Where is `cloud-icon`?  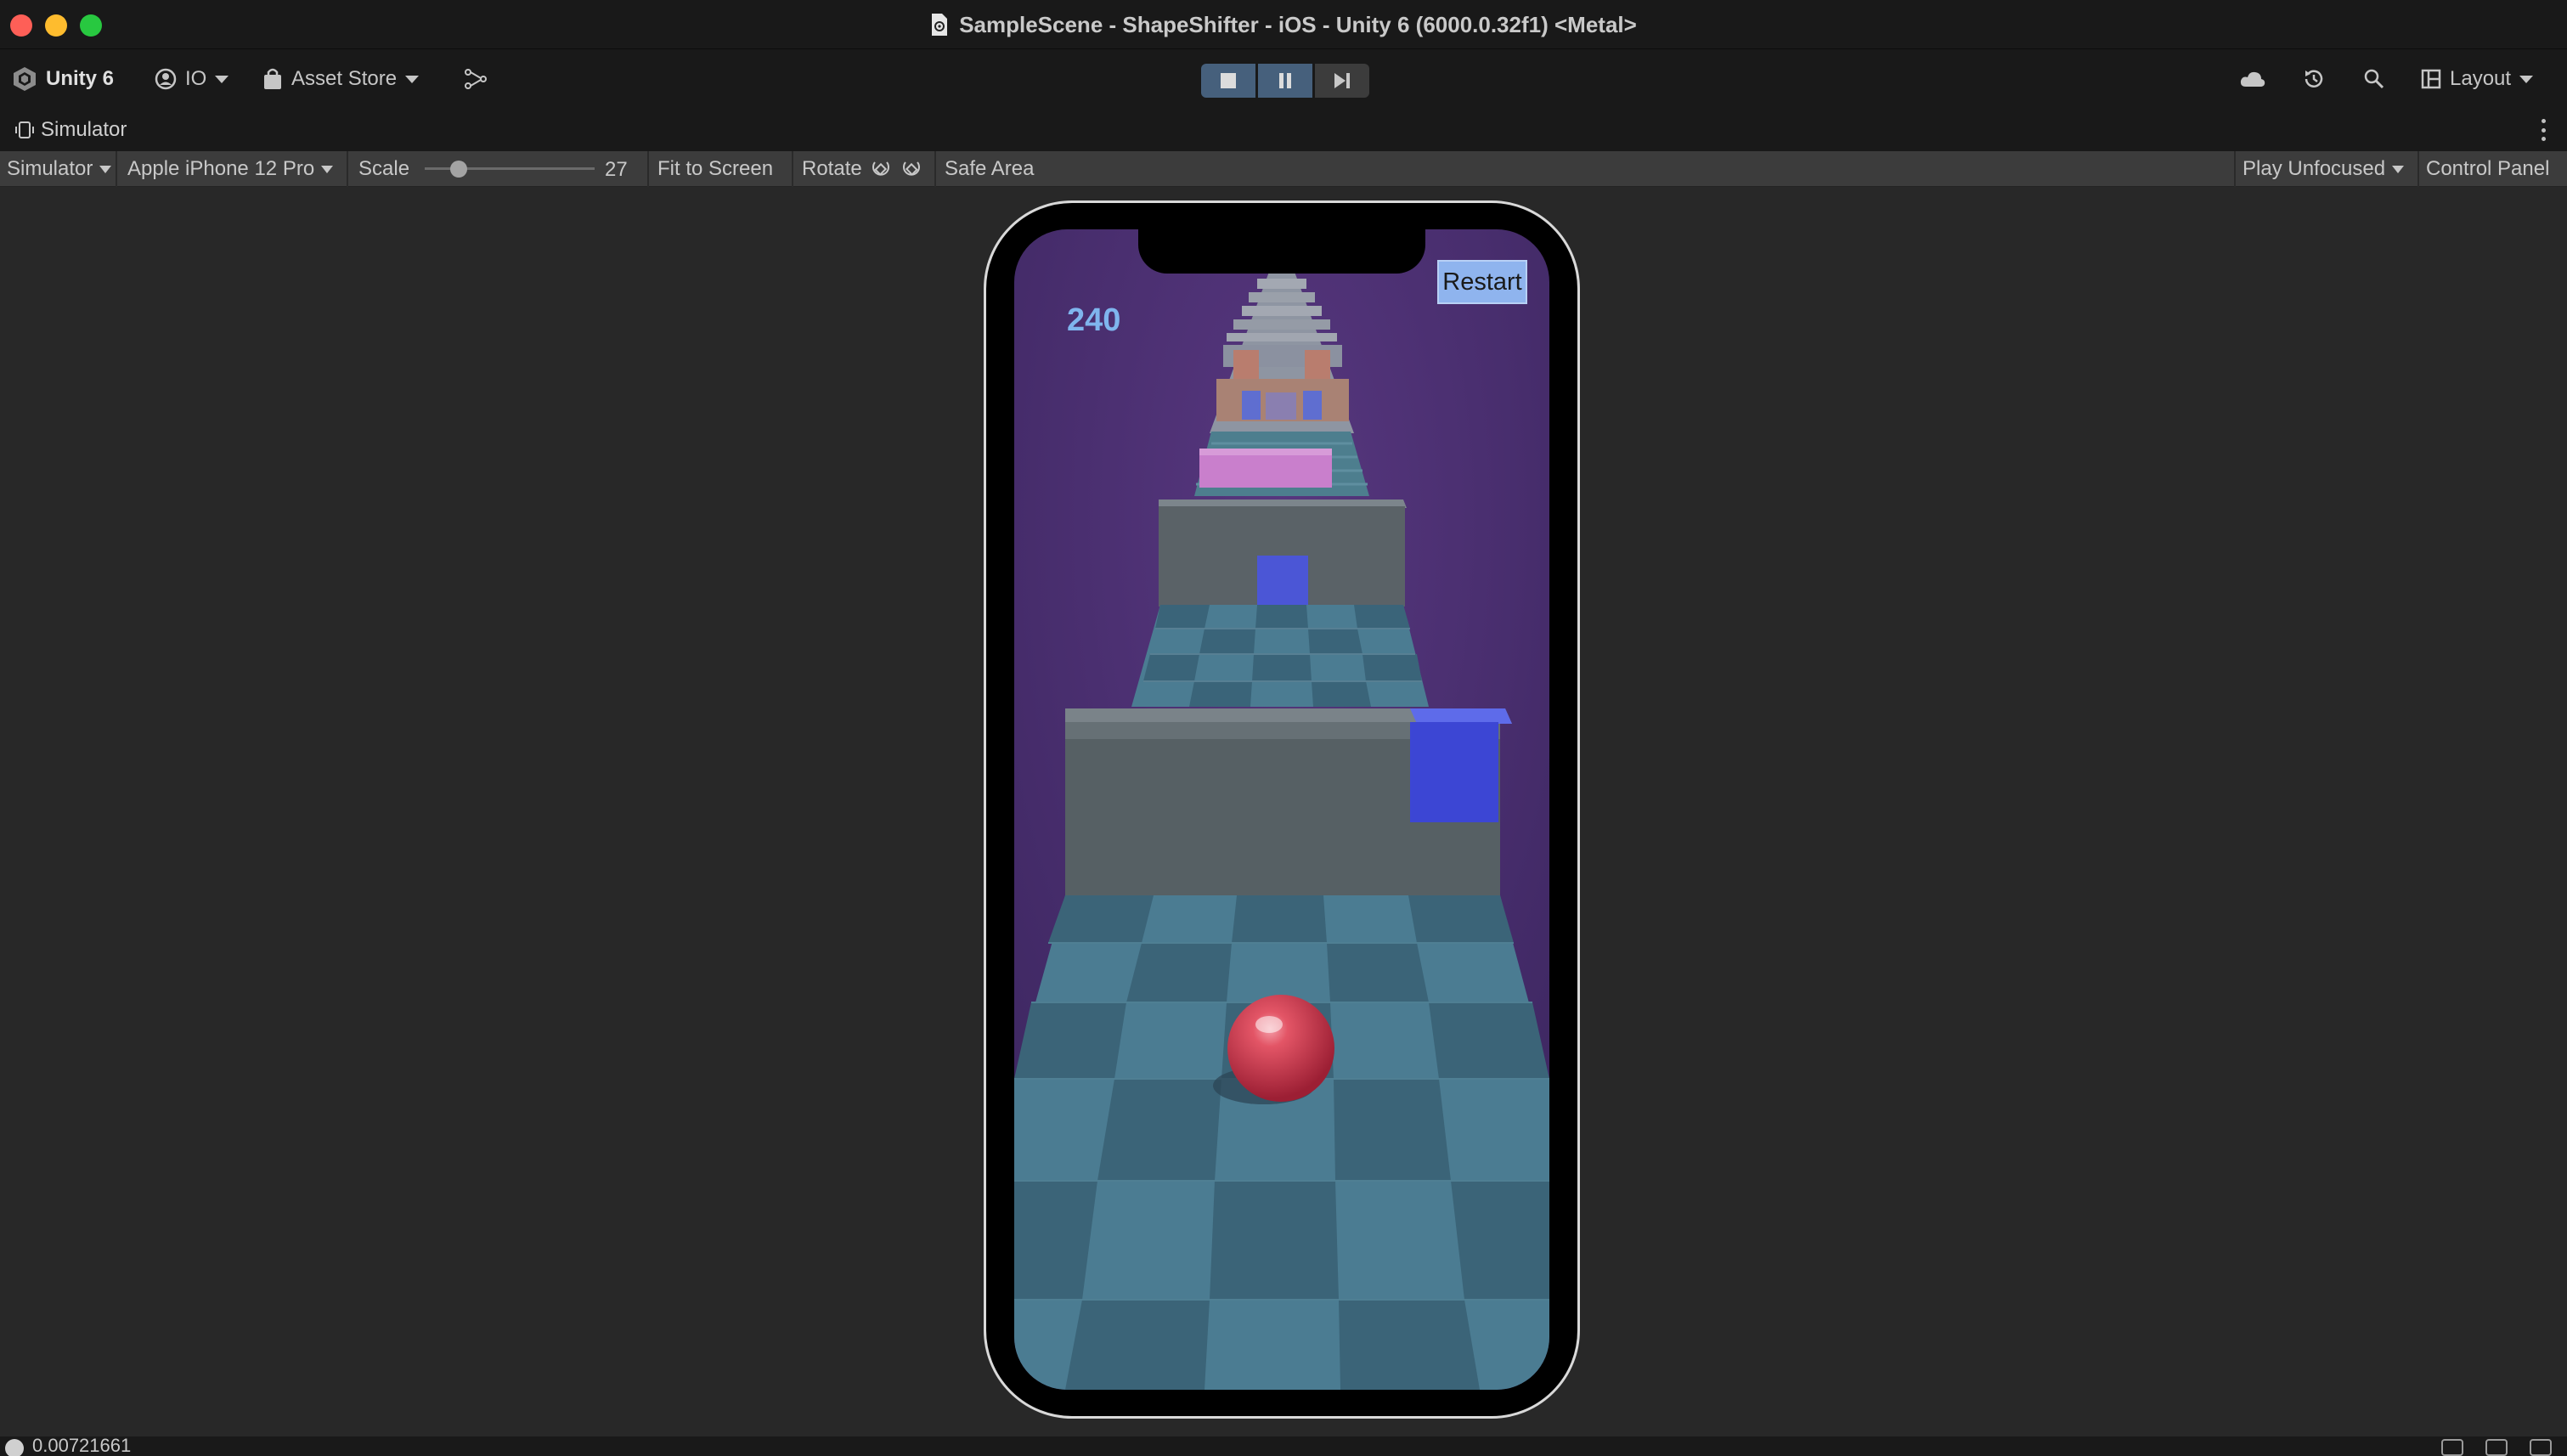 cloud-icon is located at coordinates (2252, 79).